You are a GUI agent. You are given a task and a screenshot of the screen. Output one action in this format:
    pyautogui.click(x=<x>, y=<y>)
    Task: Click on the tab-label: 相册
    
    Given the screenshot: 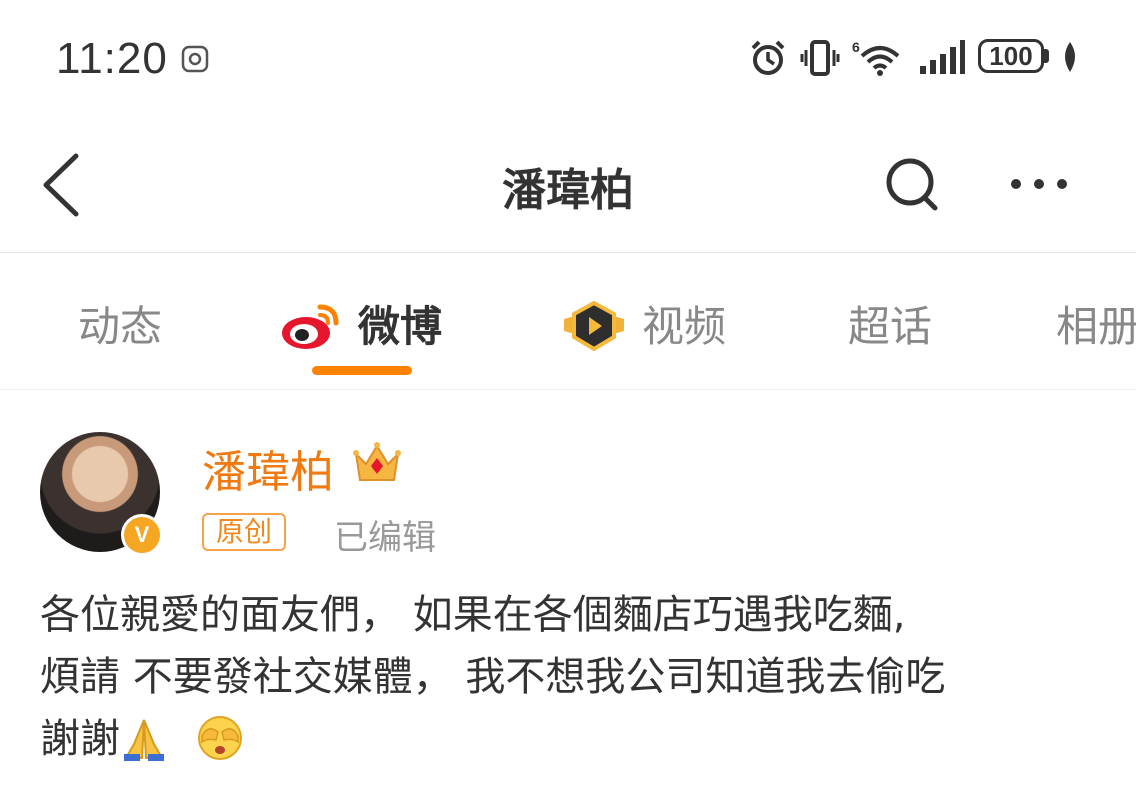 What is the action you would take?
    pyautogui.click(x=1096, y=326)
    